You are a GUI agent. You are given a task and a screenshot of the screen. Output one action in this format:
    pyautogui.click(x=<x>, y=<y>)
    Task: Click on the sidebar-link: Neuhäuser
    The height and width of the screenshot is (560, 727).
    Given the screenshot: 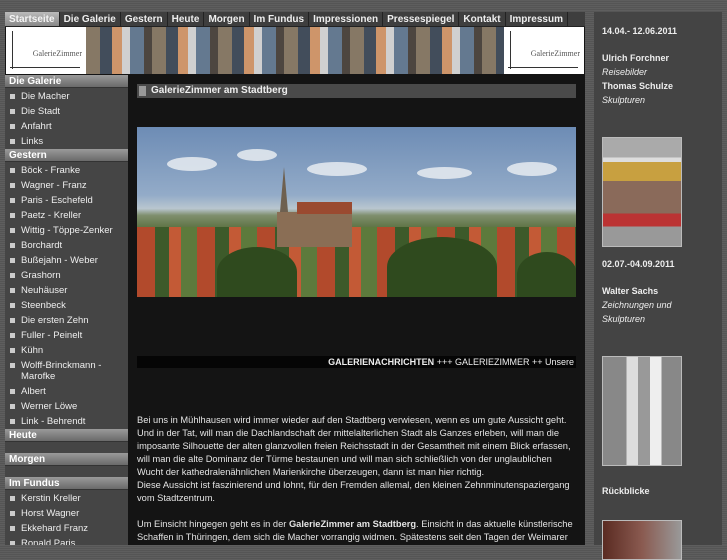 What is the action you would take?
    pyautogui.click(x=66, y=290)
    